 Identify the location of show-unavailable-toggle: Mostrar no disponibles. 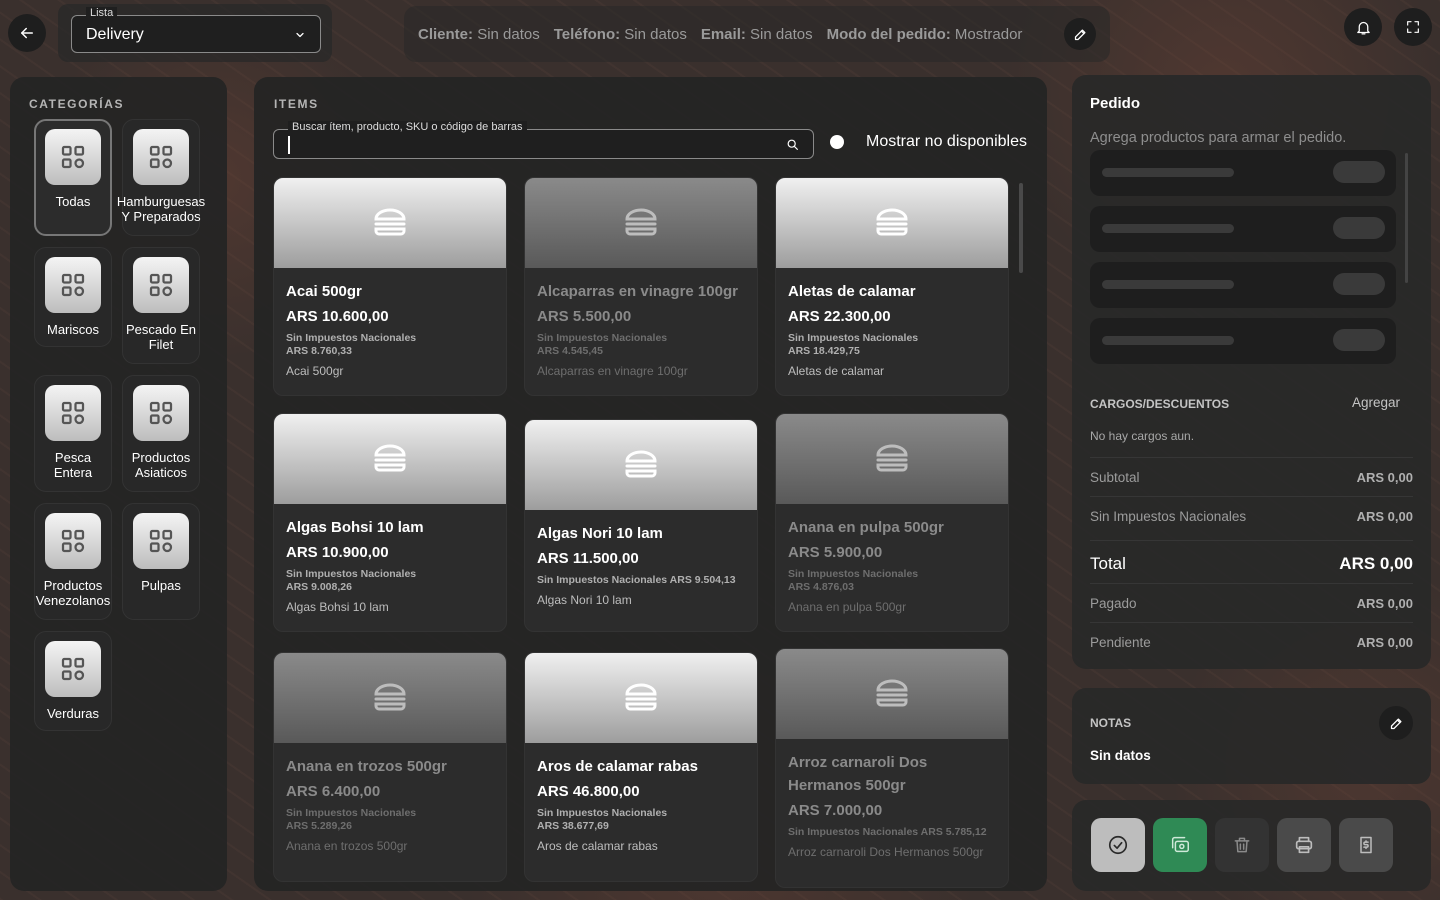
(926, 142).